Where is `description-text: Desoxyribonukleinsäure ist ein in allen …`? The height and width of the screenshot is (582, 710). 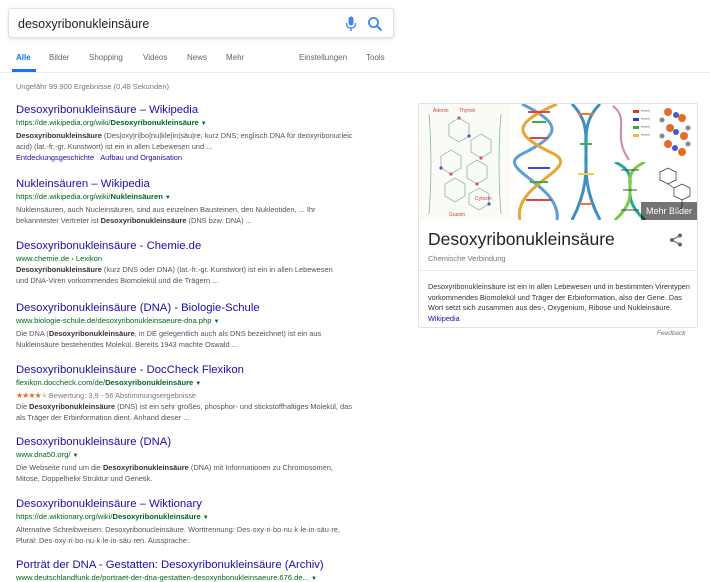 description-text: Desoxyribonukleinsäure ist ein in allen … is located at coordinates (559, 297).